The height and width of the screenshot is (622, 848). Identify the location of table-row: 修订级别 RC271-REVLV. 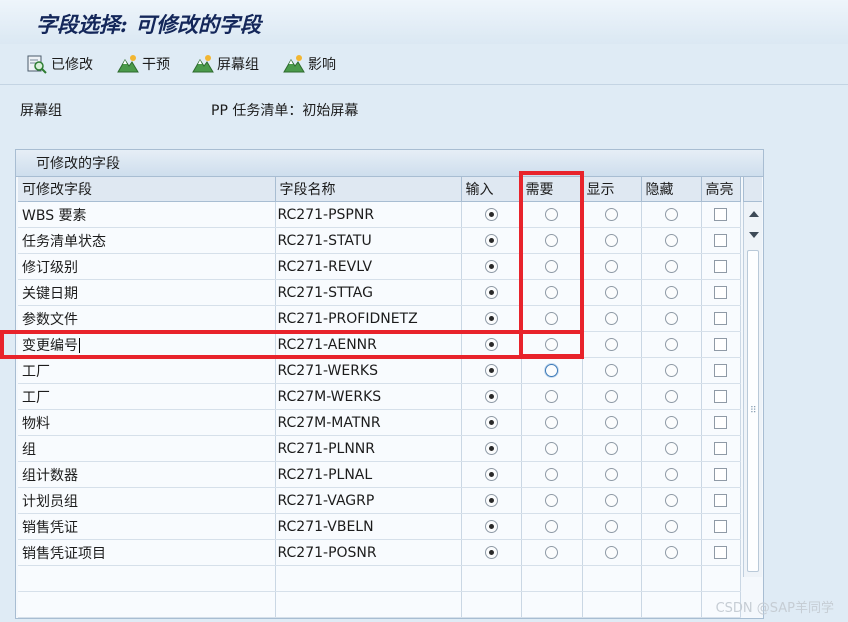
(379, 266).